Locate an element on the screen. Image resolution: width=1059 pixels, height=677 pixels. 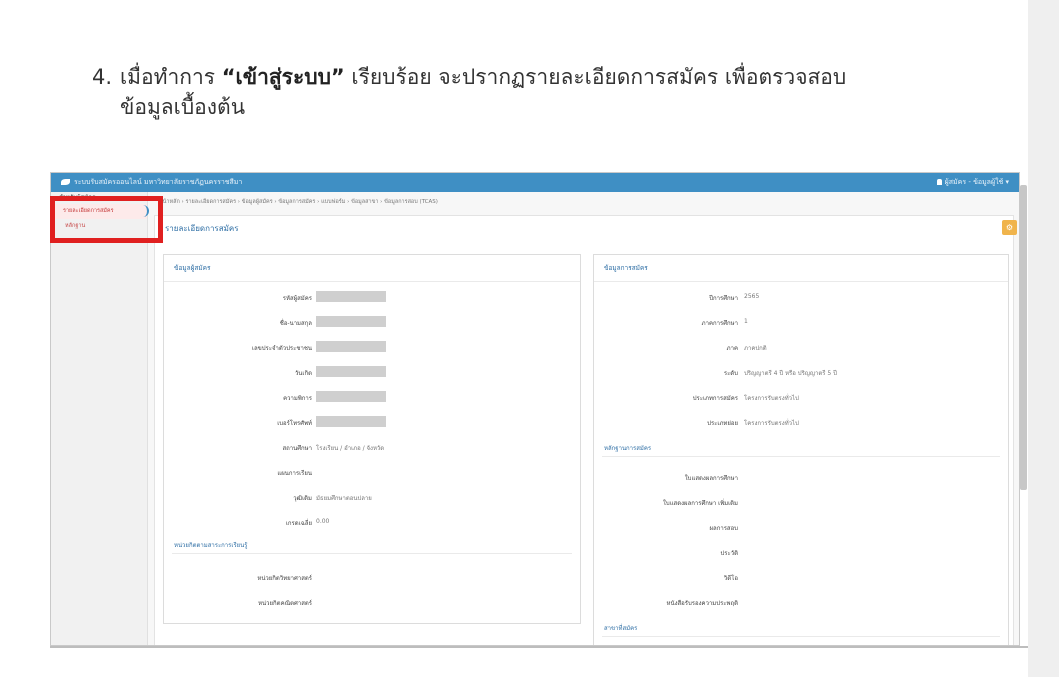
document-row: ใบแสดงผลการศึกษา เพิ่มเติม is located at coordinates (802, 504).